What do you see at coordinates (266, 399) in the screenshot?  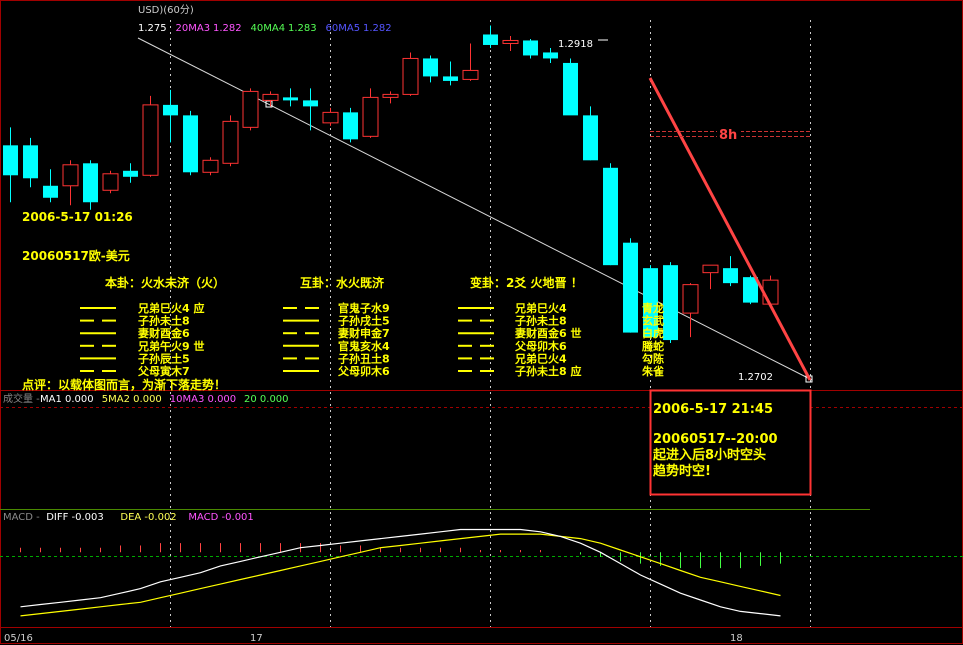 I see `volume-item: 20 0.000` at bounding box center [266, 399].